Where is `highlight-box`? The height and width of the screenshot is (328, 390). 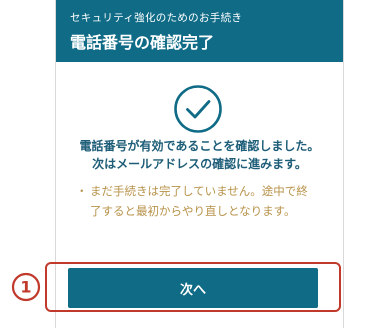 highlight-box is located at coordinates (193, 287).